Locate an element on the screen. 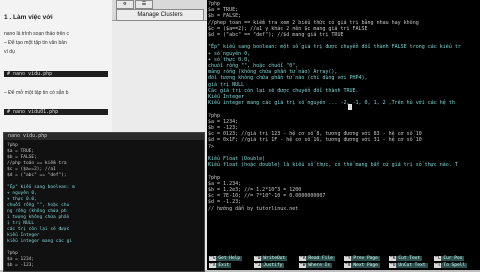  shortcut-label: Get Help is located at coordinates (229, 258).